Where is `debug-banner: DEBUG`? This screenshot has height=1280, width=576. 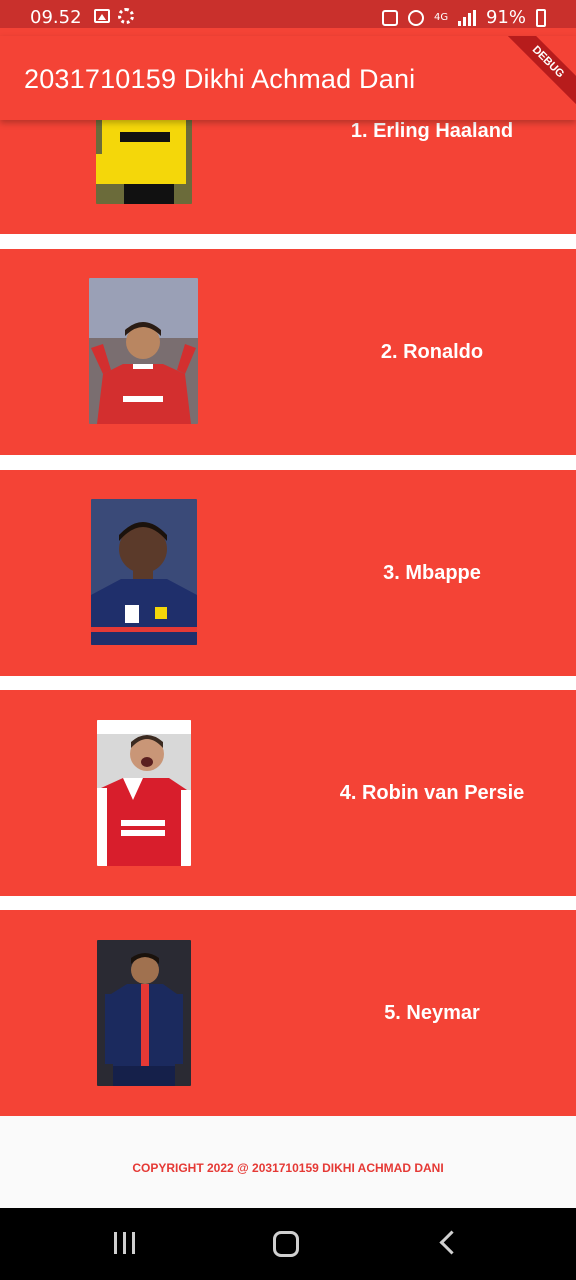
debug-banner: DEBUG is located at coordinates (537, 74).